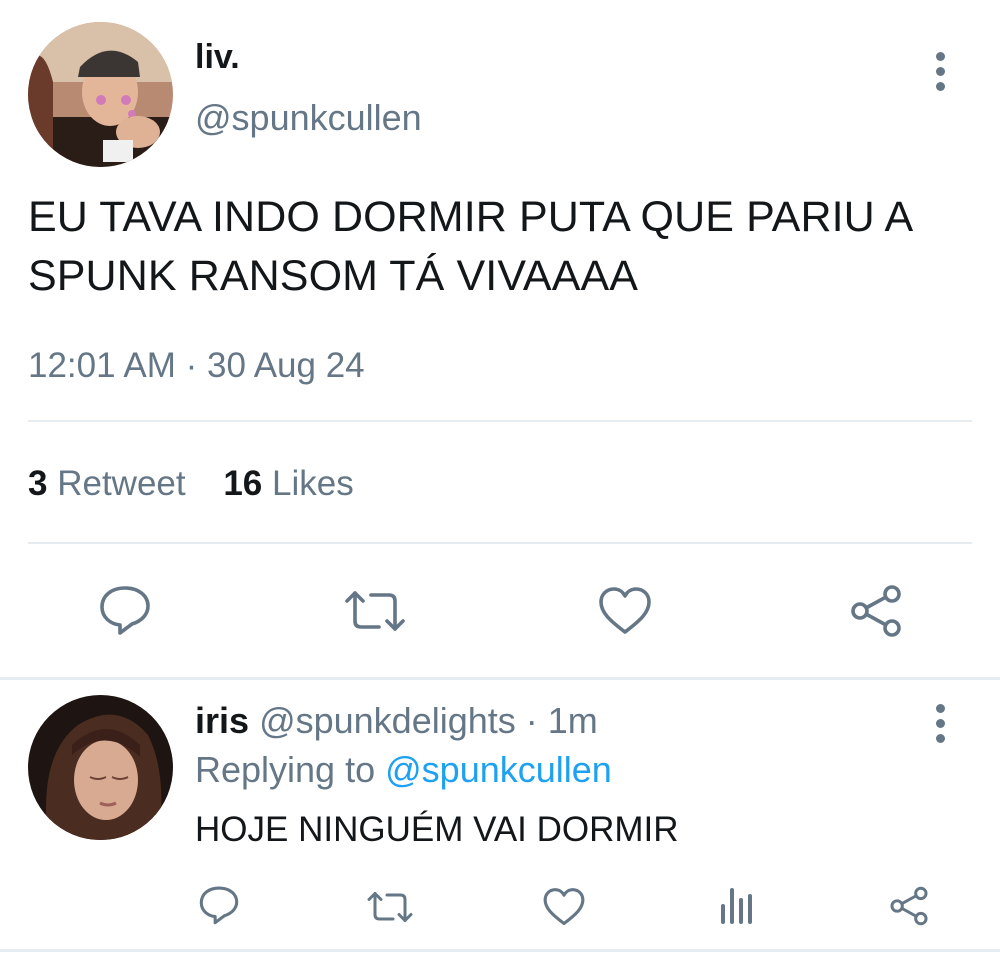 This screenshot has width=1000, height=953. I want to click on author-avatar, so click(100, 94).